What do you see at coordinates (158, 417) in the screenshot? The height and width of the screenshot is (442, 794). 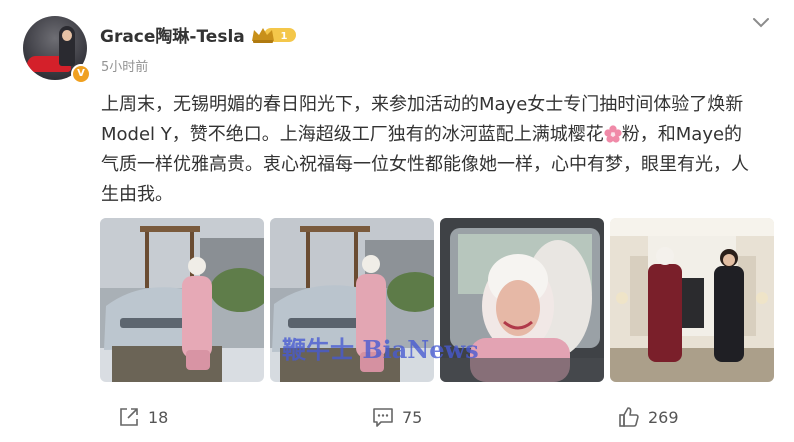 I see `share-count: 18` at bounding box center [158, 417].